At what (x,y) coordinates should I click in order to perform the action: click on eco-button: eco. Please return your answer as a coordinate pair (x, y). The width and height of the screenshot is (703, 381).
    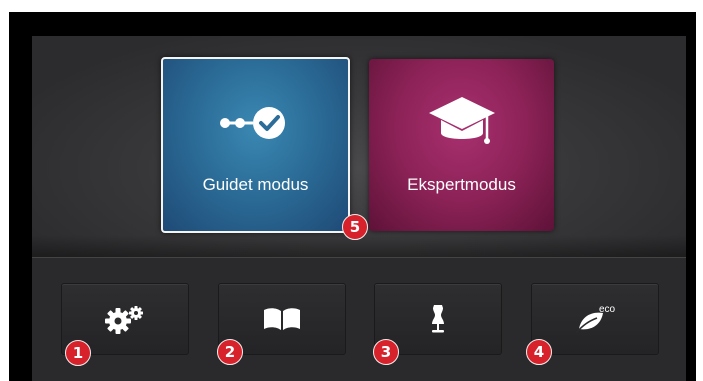
    Looking at the image, I should click on (595, 319).